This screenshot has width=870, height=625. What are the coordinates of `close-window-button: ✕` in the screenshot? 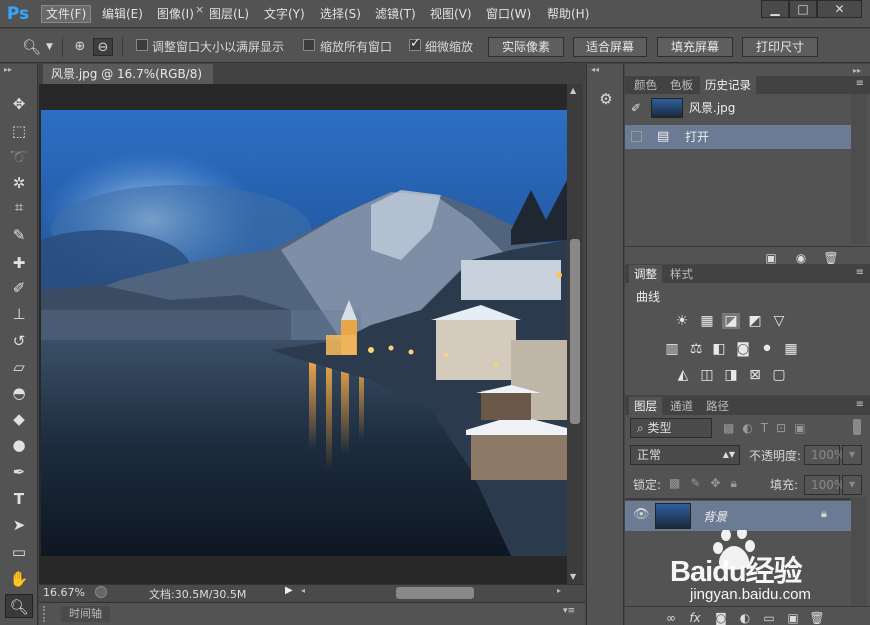 It's located at (839, 9).